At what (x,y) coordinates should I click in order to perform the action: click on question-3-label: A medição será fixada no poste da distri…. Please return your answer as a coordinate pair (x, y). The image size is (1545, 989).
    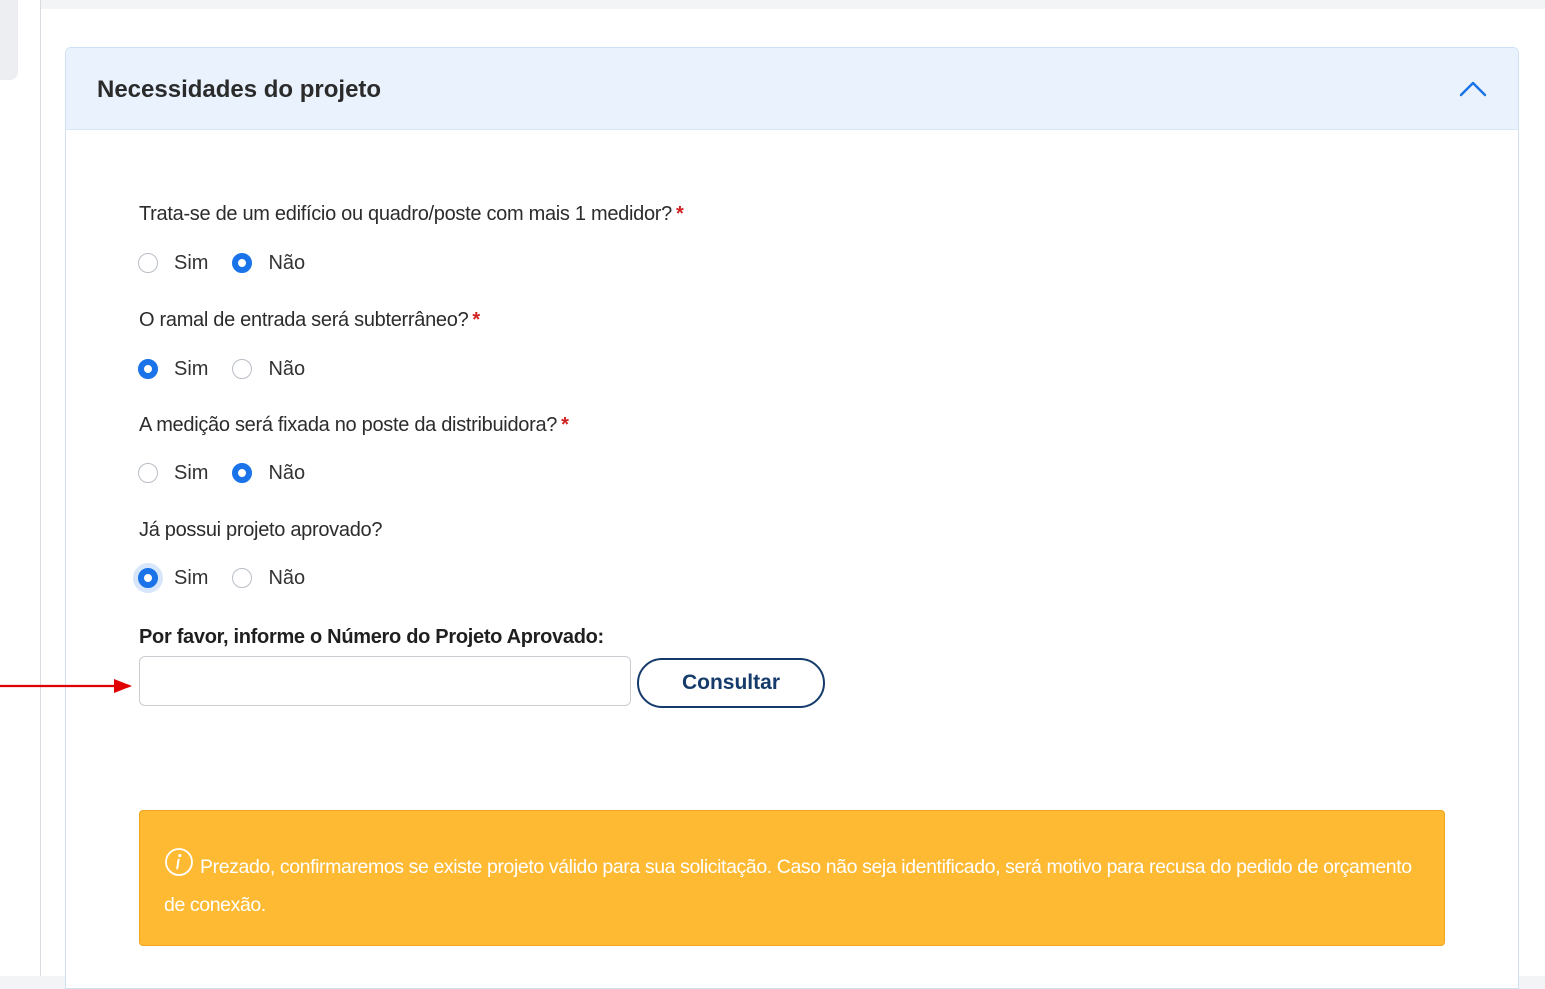
    Looking at the image, I should click on (354, 425).